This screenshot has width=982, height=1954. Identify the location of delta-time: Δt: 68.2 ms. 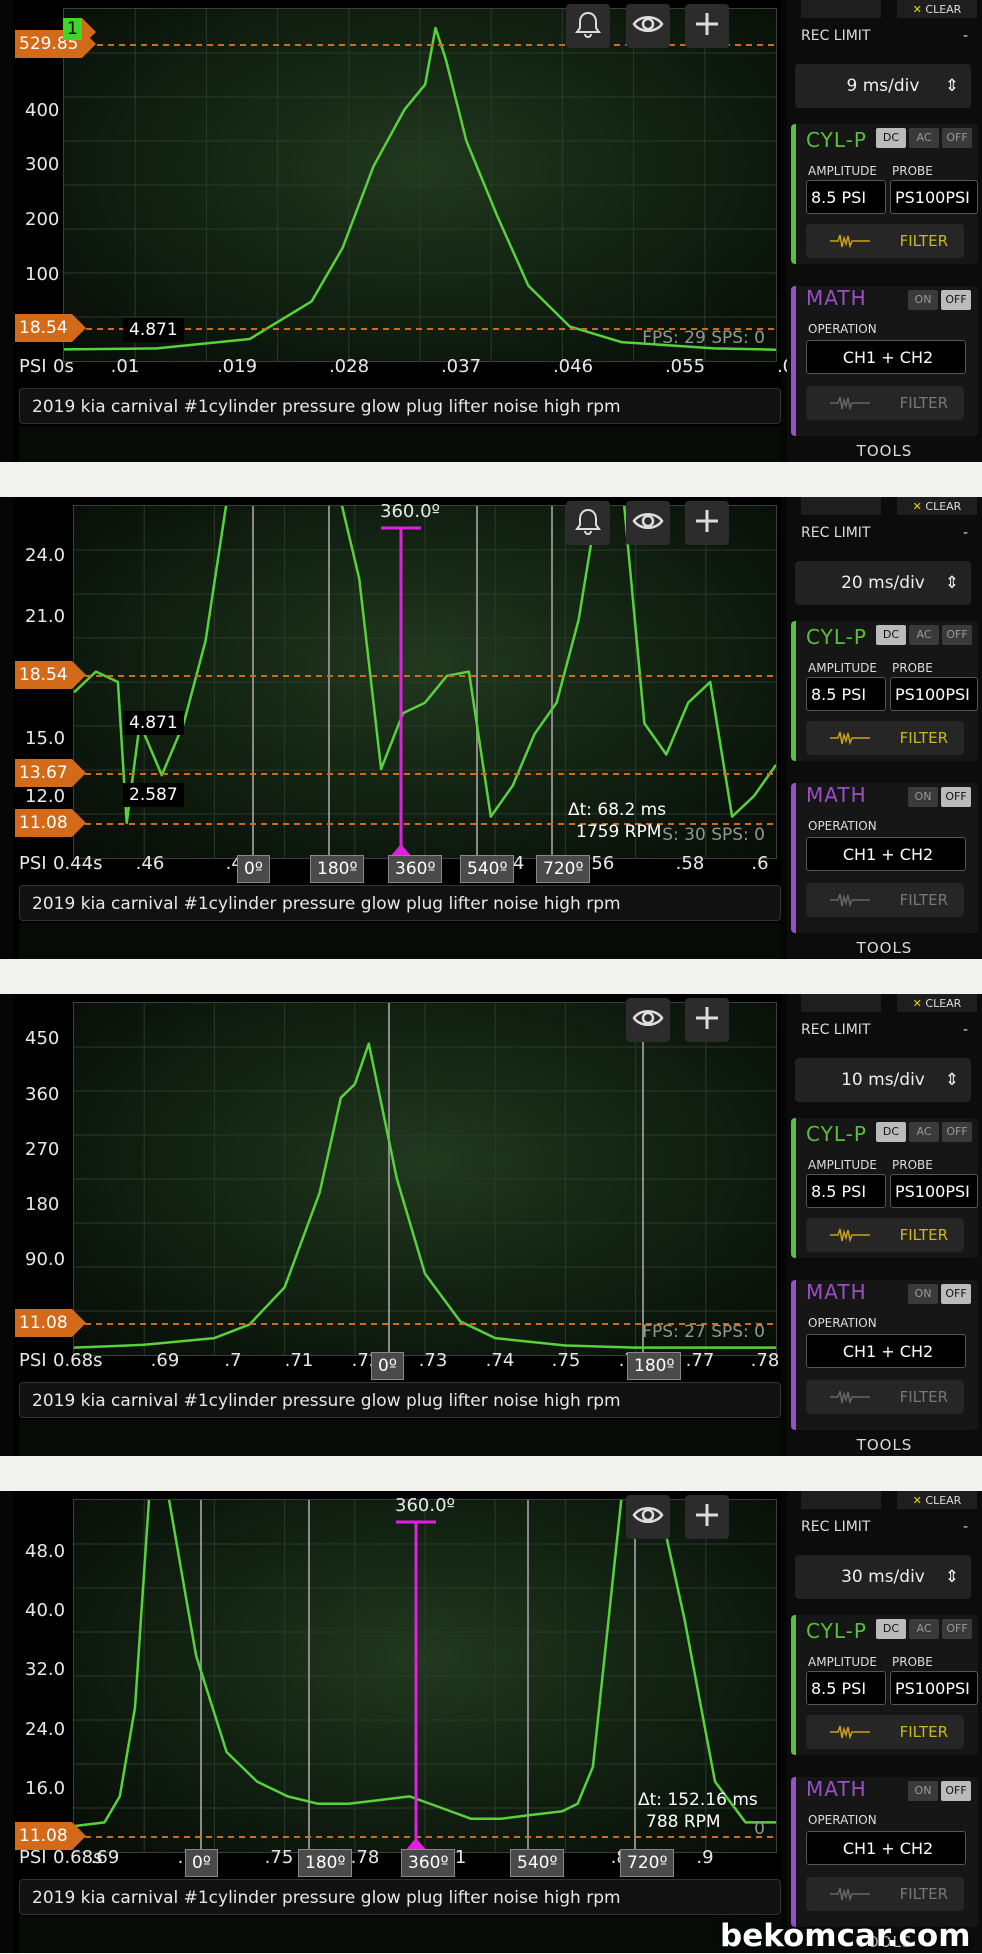
(617, 810).